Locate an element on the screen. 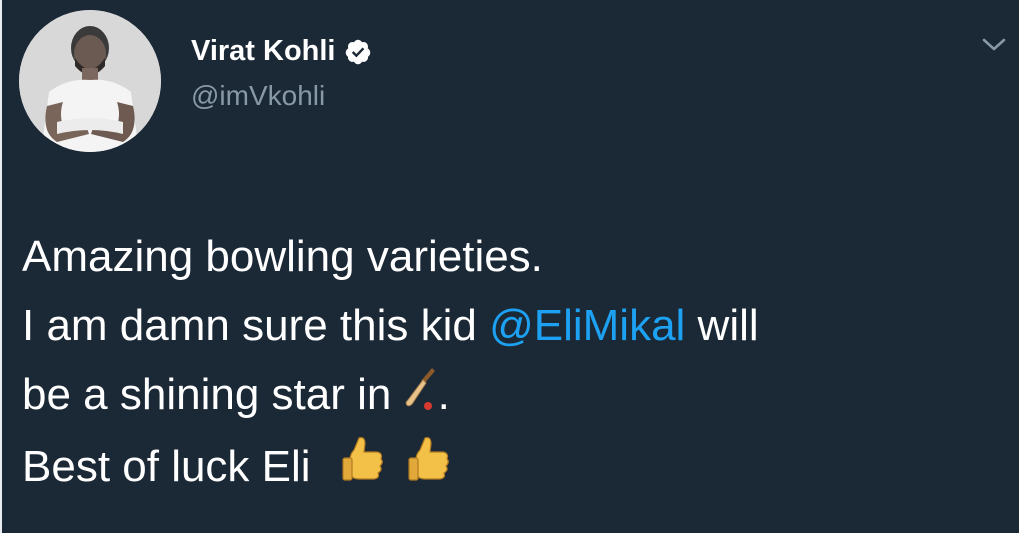 Image resolution: width=1019 pixels, height=533 pixels. tweet-line-2-text: I am damn sure this kid is located at coordinates (256, 325).